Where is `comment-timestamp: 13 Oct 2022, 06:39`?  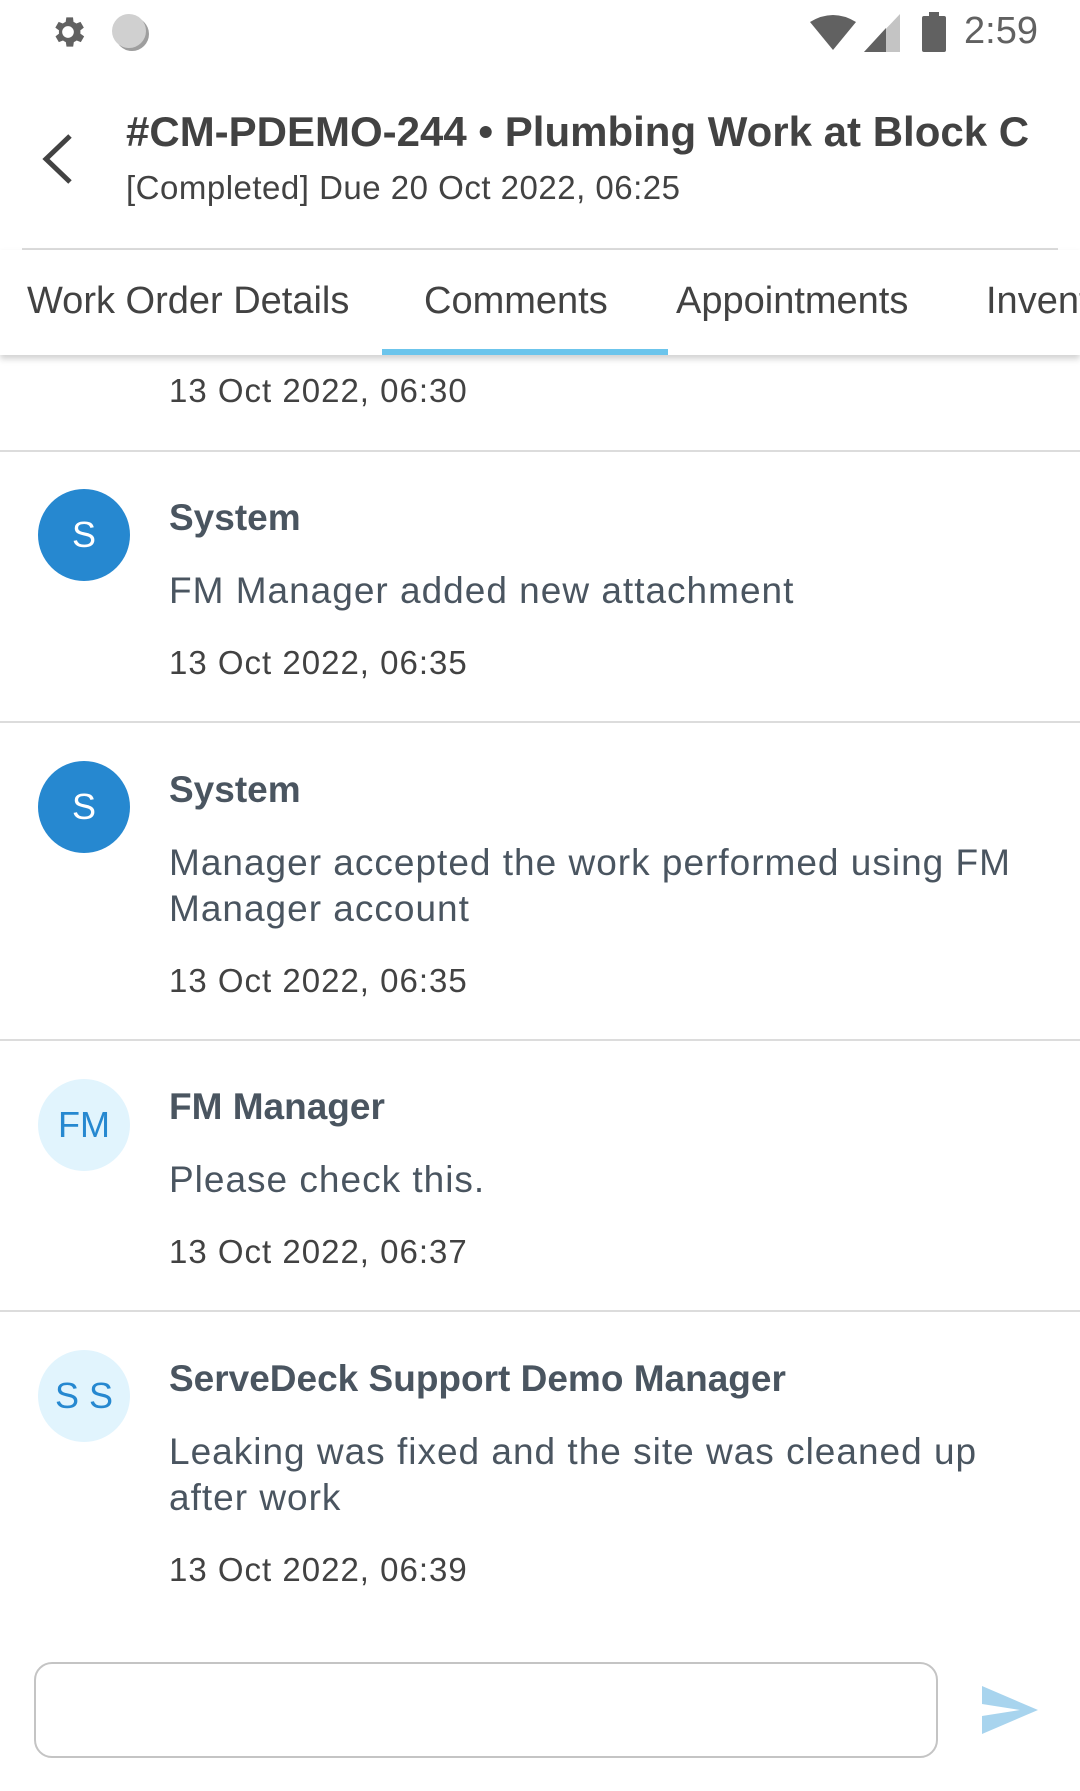 comment-timestamp: 13 Oct 2022, 06:39 is located at coordinates (318, 1569).